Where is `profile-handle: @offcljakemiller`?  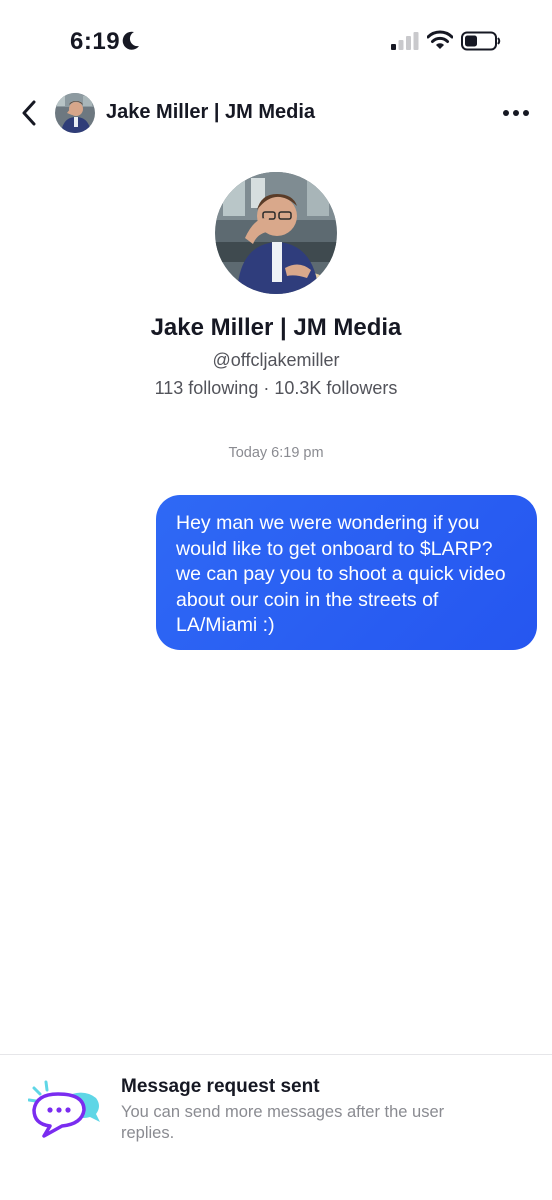 profile-handle: @offcljakemiller is located at coordinates (276, 360).